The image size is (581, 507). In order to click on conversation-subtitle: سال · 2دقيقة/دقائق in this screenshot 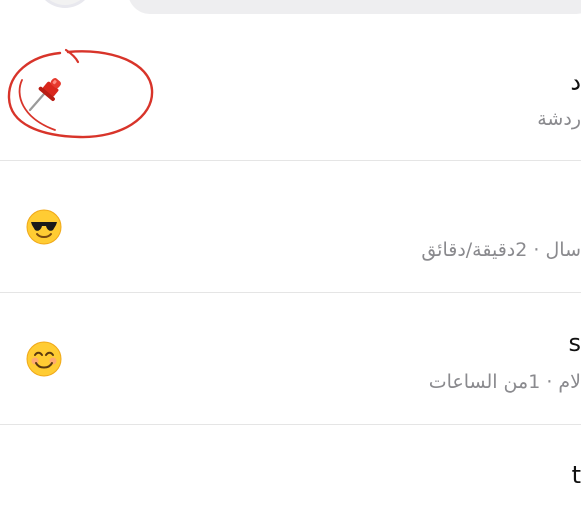, I will do `click(501, 250)`.